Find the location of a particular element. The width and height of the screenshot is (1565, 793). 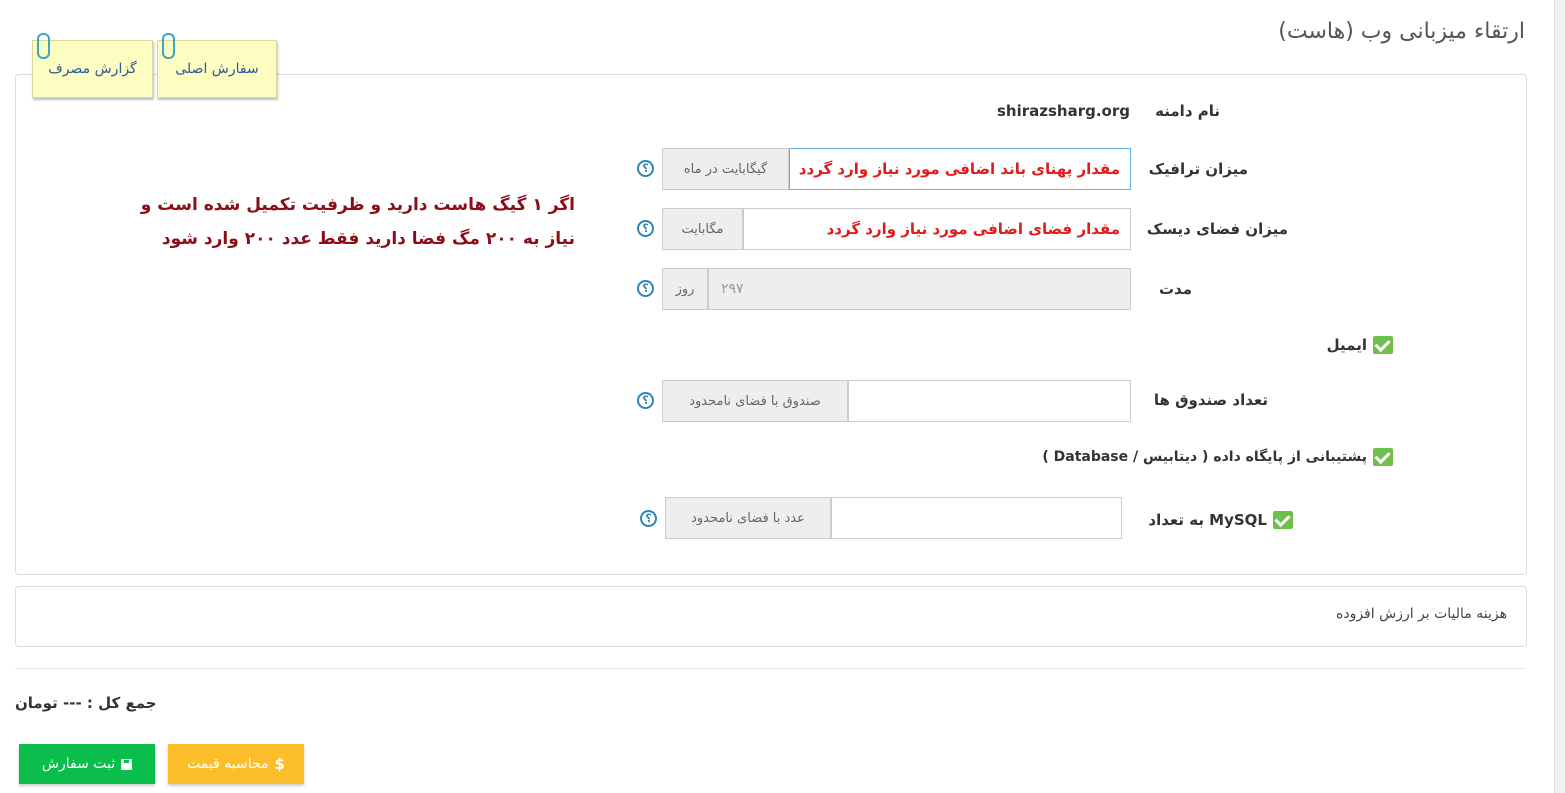

mysql-unit: عدد با فضای نامحدود is located at coordinates (748, 518).